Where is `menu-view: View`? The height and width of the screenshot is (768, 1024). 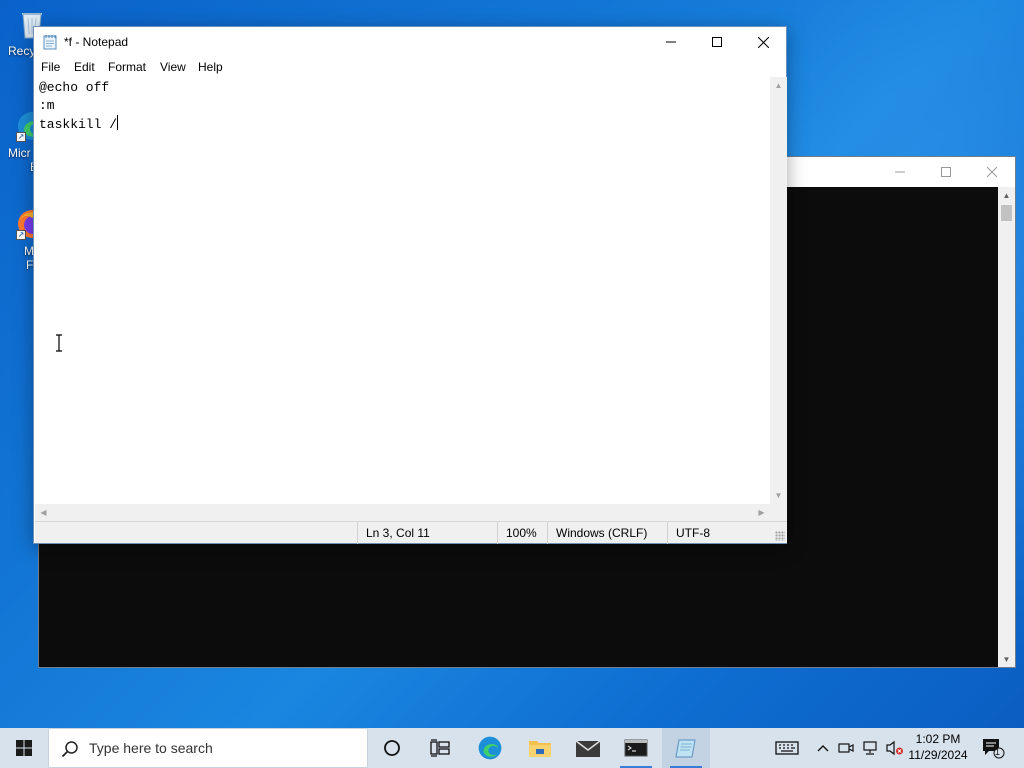
menu-view: View is located at coordinates (173, 67).